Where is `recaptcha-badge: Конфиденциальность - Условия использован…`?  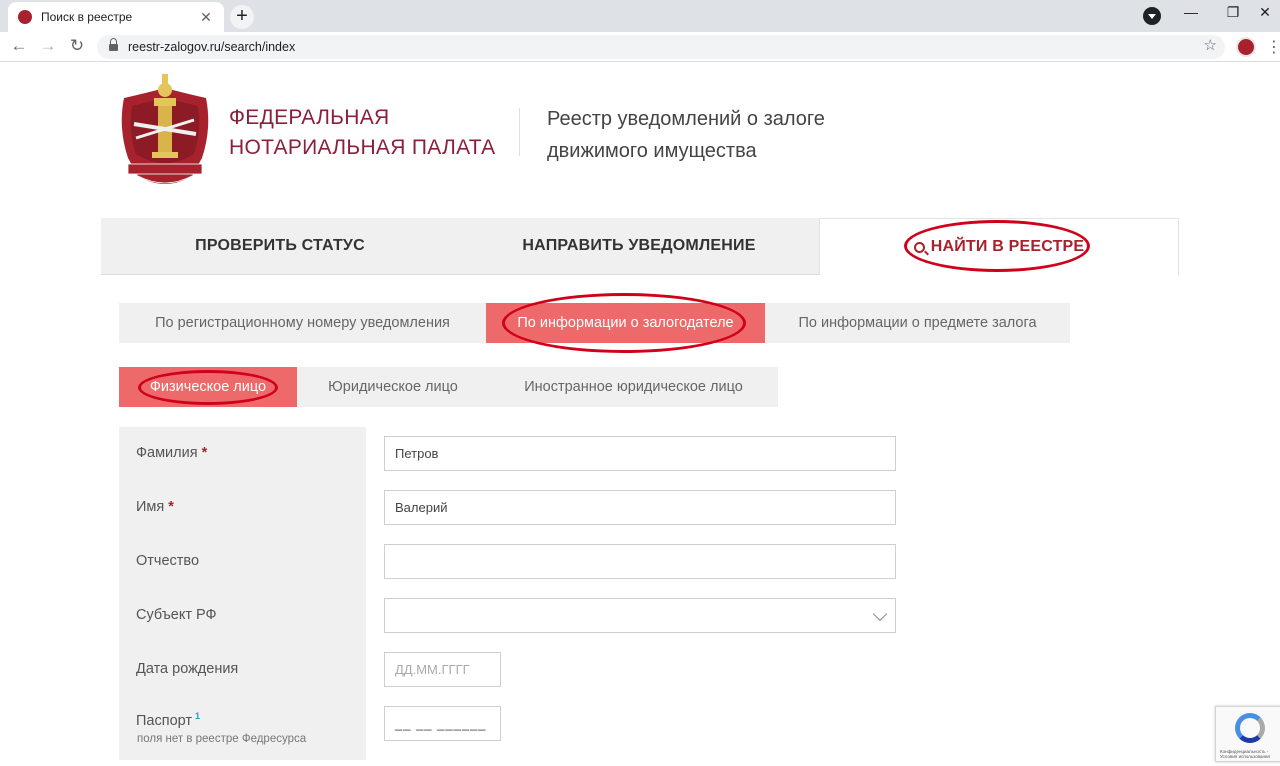 recaptcha-badge: Конфиденциальность - Условия использован… is located at coordinates (1247, 734).